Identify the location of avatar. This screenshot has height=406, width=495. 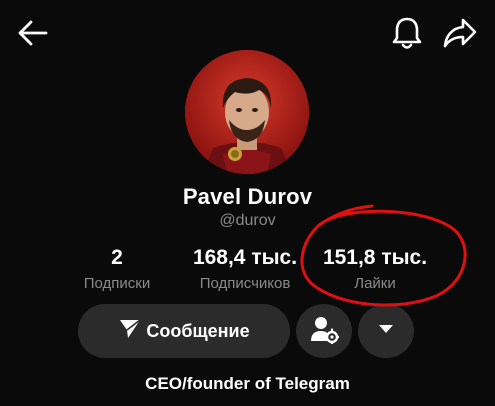
(247, 112).